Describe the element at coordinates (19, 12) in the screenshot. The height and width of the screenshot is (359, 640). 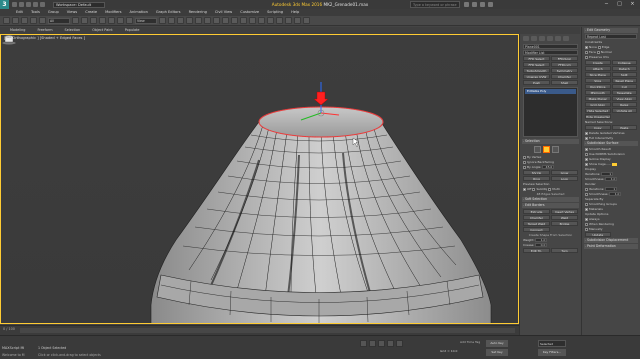
I see `menu-edit: Edit` at that location.